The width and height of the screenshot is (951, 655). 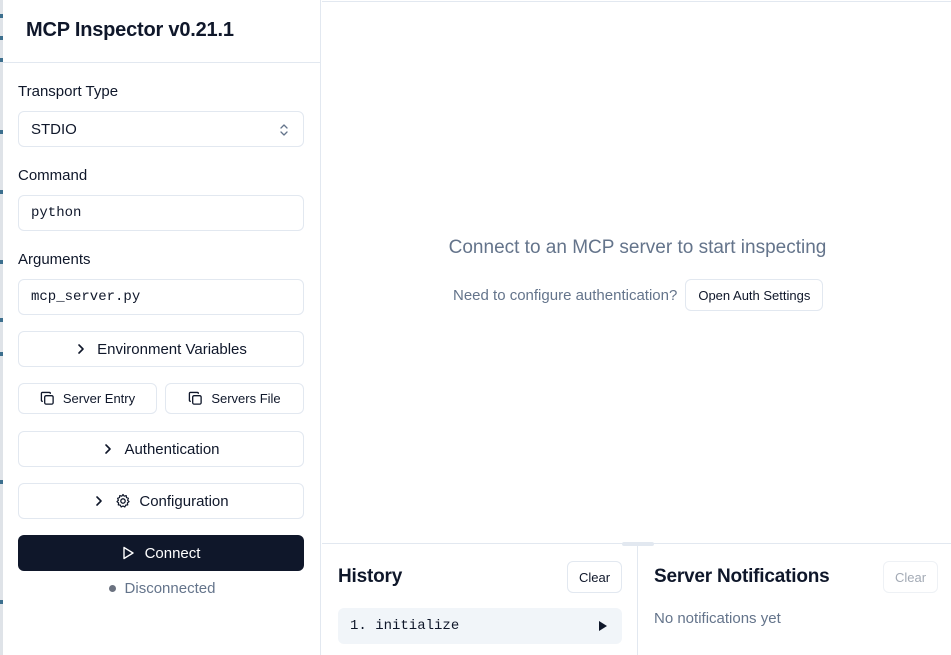 I want to click on authentication-toggle: Authentication, so click(x=161, y=449).